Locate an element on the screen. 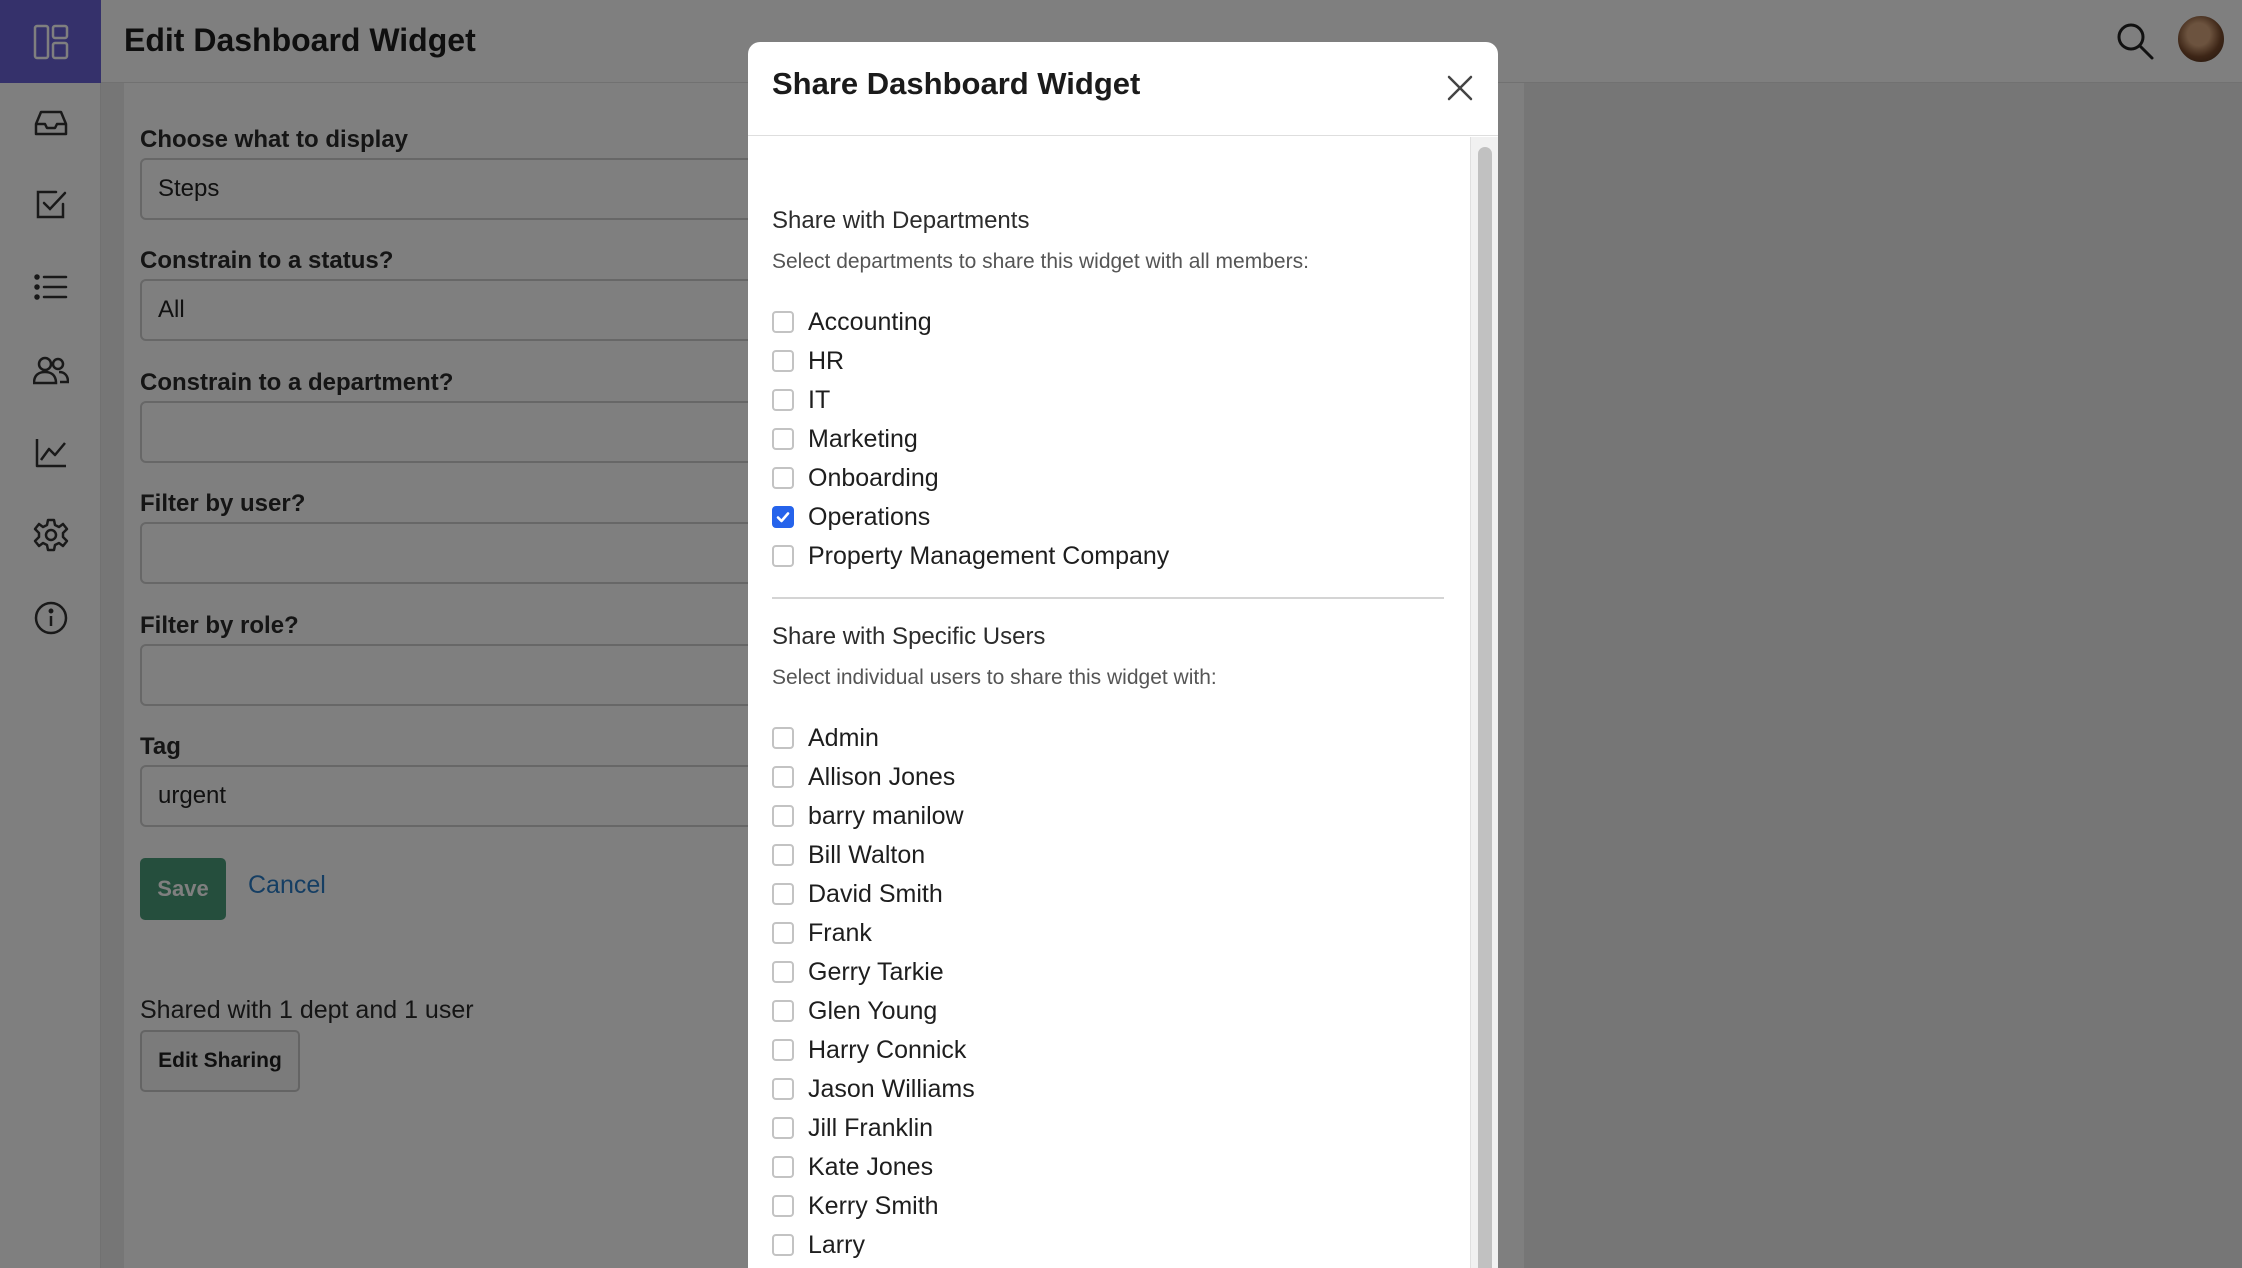 Image resolution: width=2242 pixels, height=1268 pixels. checkbox-row: Property Management Company is located at coordinates (970, 556).